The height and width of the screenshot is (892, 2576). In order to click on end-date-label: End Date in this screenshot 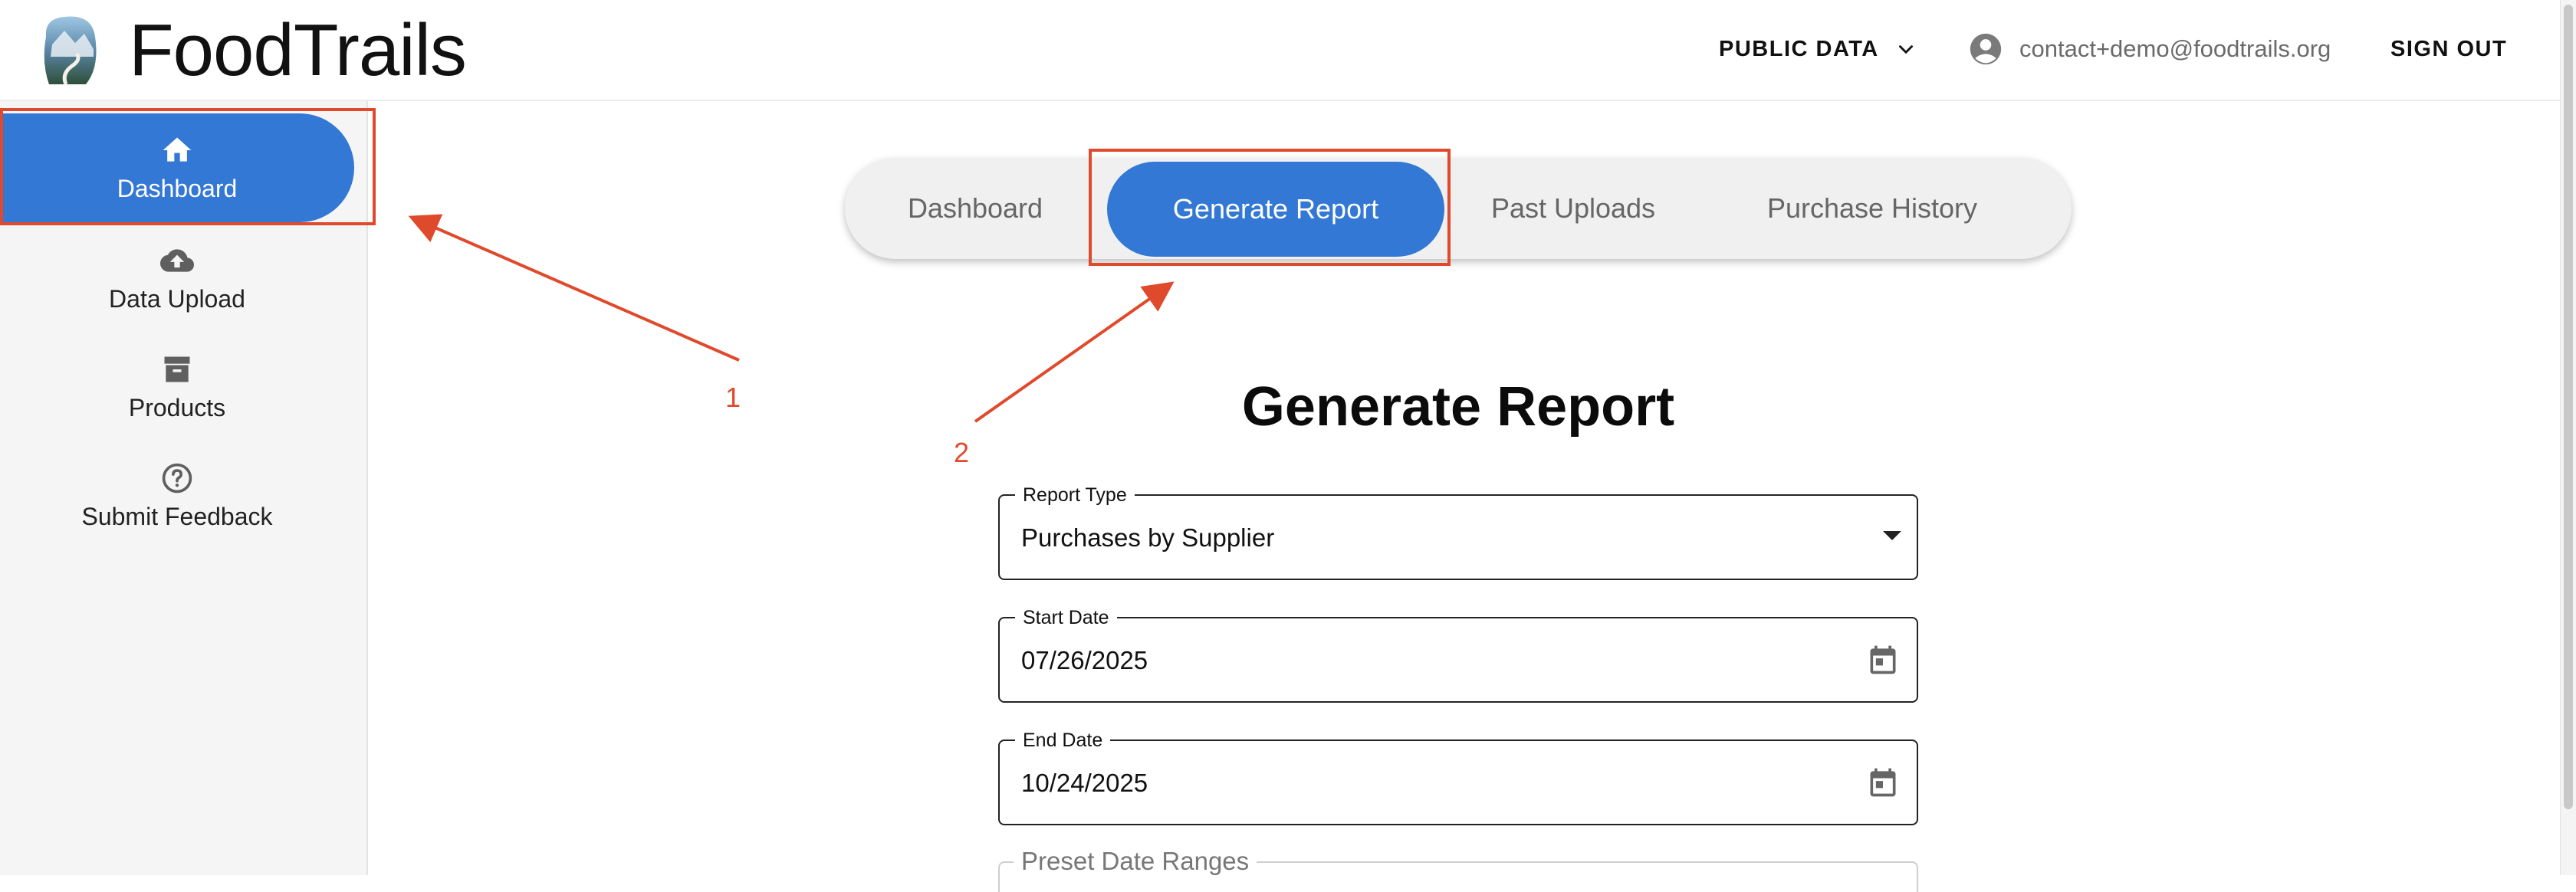, I will do `click(1063, 740)`.